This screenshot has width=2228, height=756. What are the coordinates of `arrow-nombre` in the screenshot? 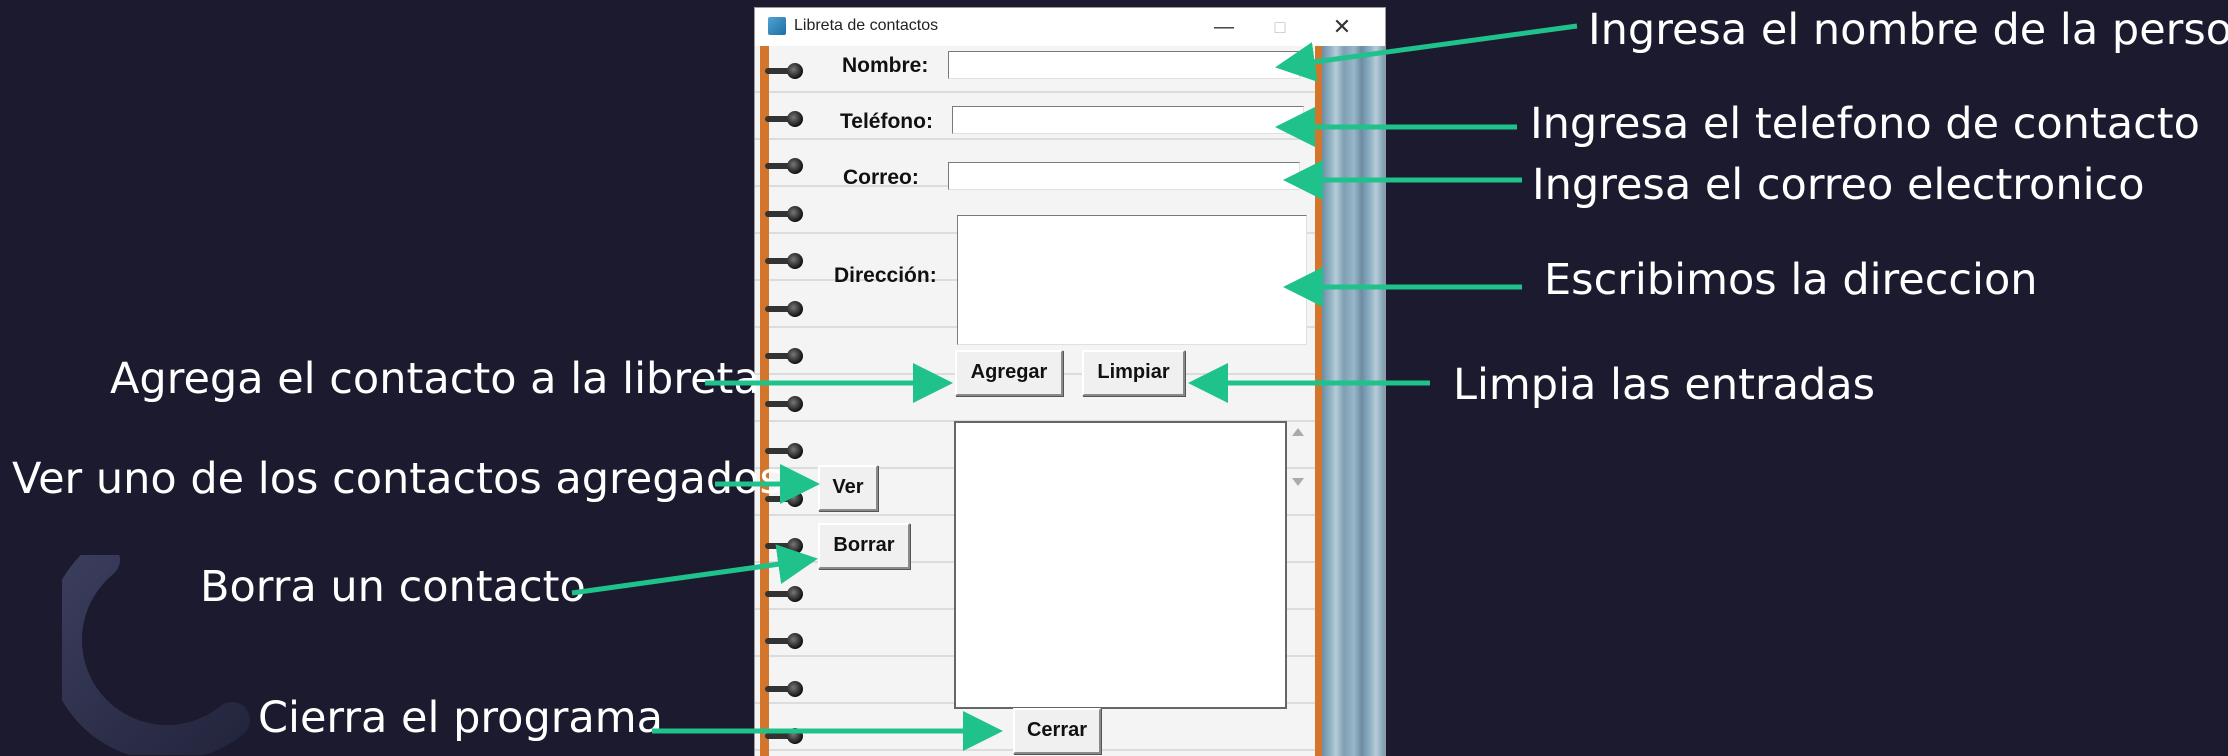 It's located at (1426, 52).